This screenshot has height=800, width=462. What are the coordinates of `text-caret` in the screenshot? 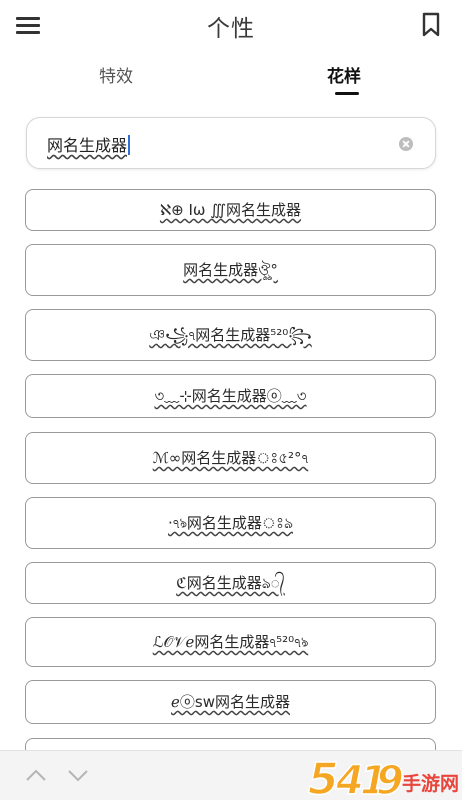 It's located at (129, 145).